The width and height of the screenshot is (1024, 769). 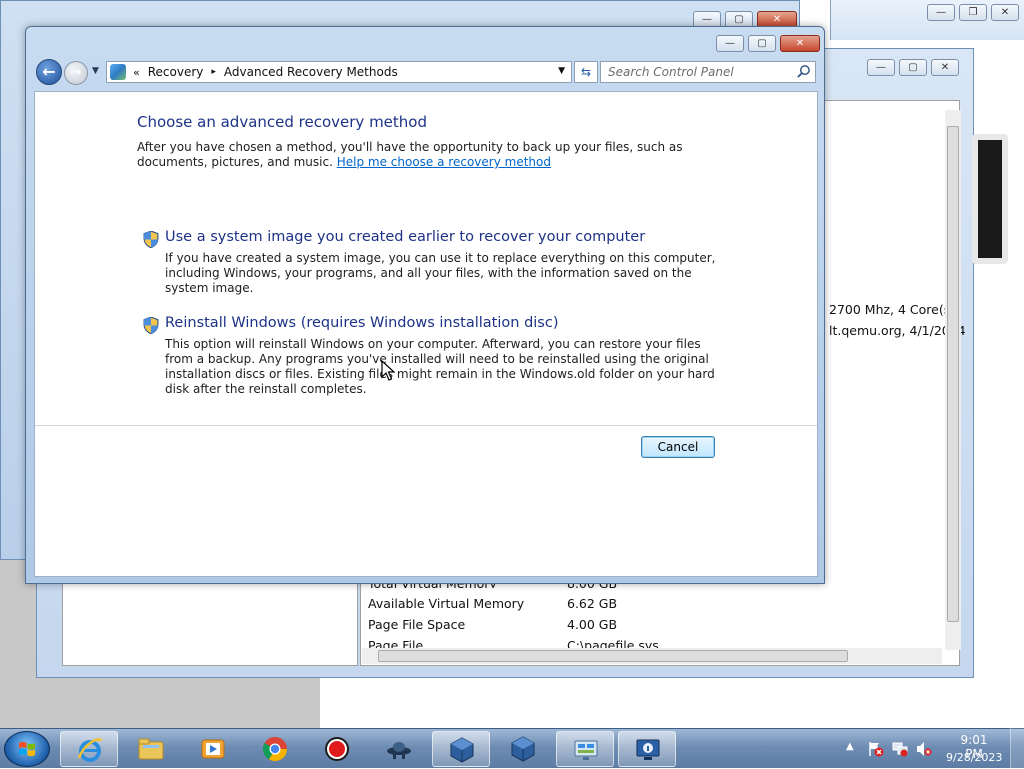 I want to click on search-icon, so click(x=803, y=71).